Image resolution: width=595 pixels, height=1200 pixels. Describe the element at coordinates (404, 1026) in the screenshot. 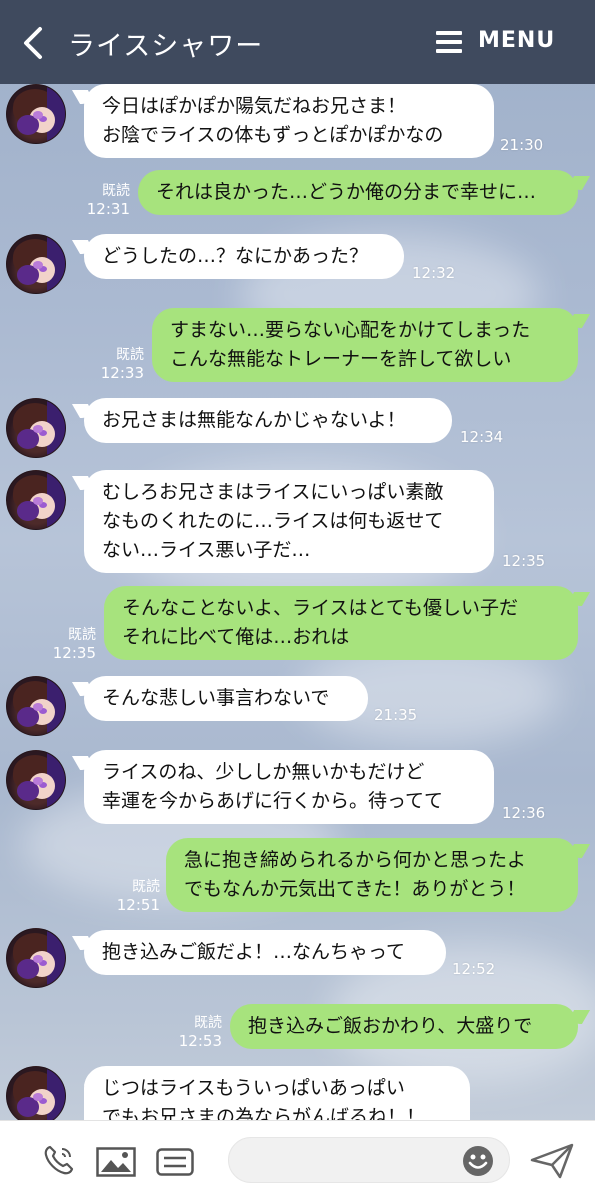

I see `message-bubble: 抱き込みご飯おかわり、大盛りで` at that location.